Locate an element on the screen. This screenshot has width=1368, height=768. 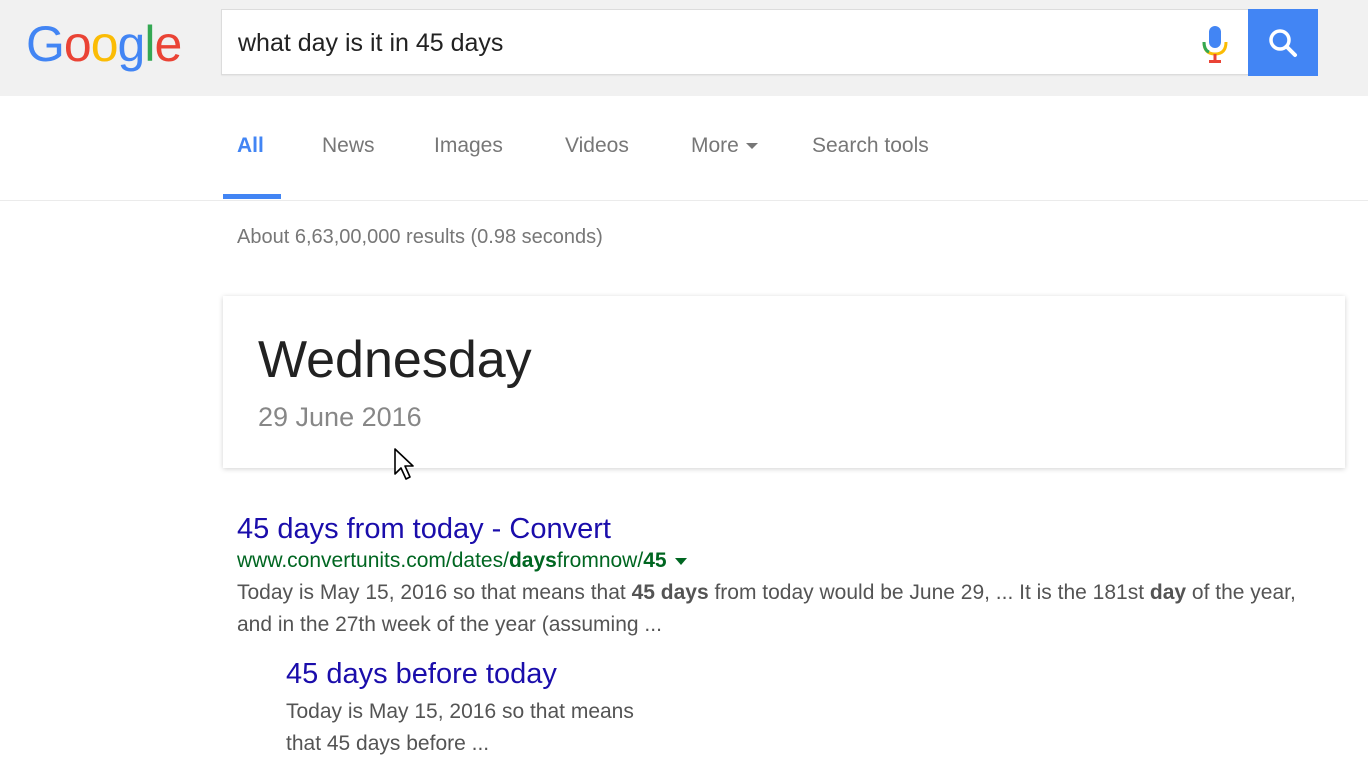
search-icon is located at coordinates (1283, 42).